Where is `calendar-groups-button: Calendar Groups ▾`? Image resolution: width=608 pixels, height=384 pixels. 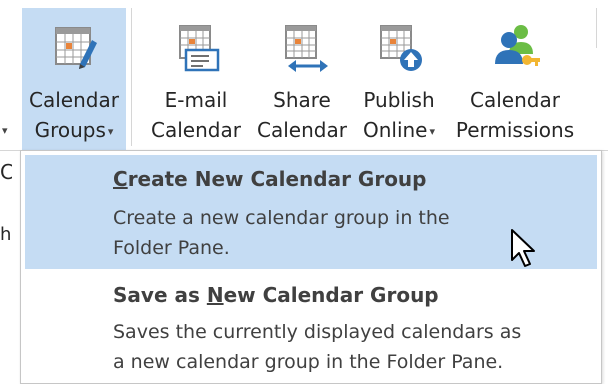 calendar-groups-button: Calendar Groups ▾ is located at coordinates (74, 79).